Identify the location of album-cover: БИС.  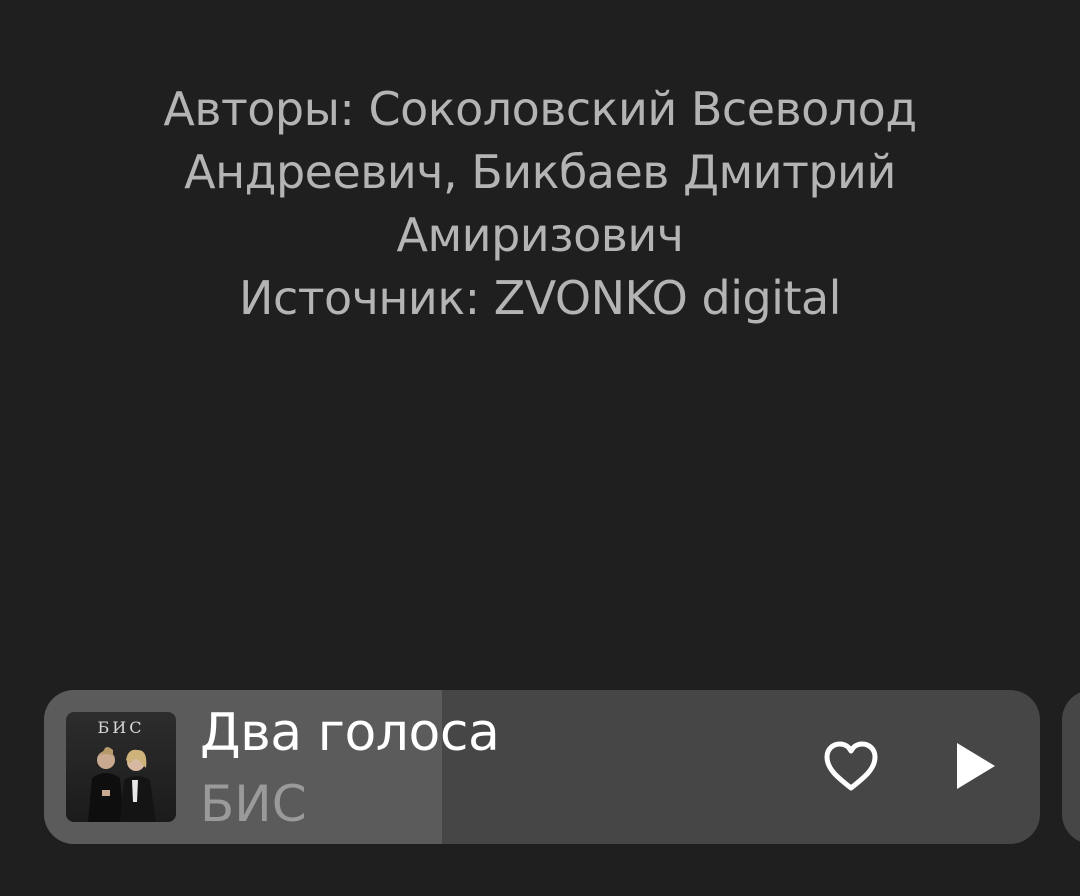
(121, 767).